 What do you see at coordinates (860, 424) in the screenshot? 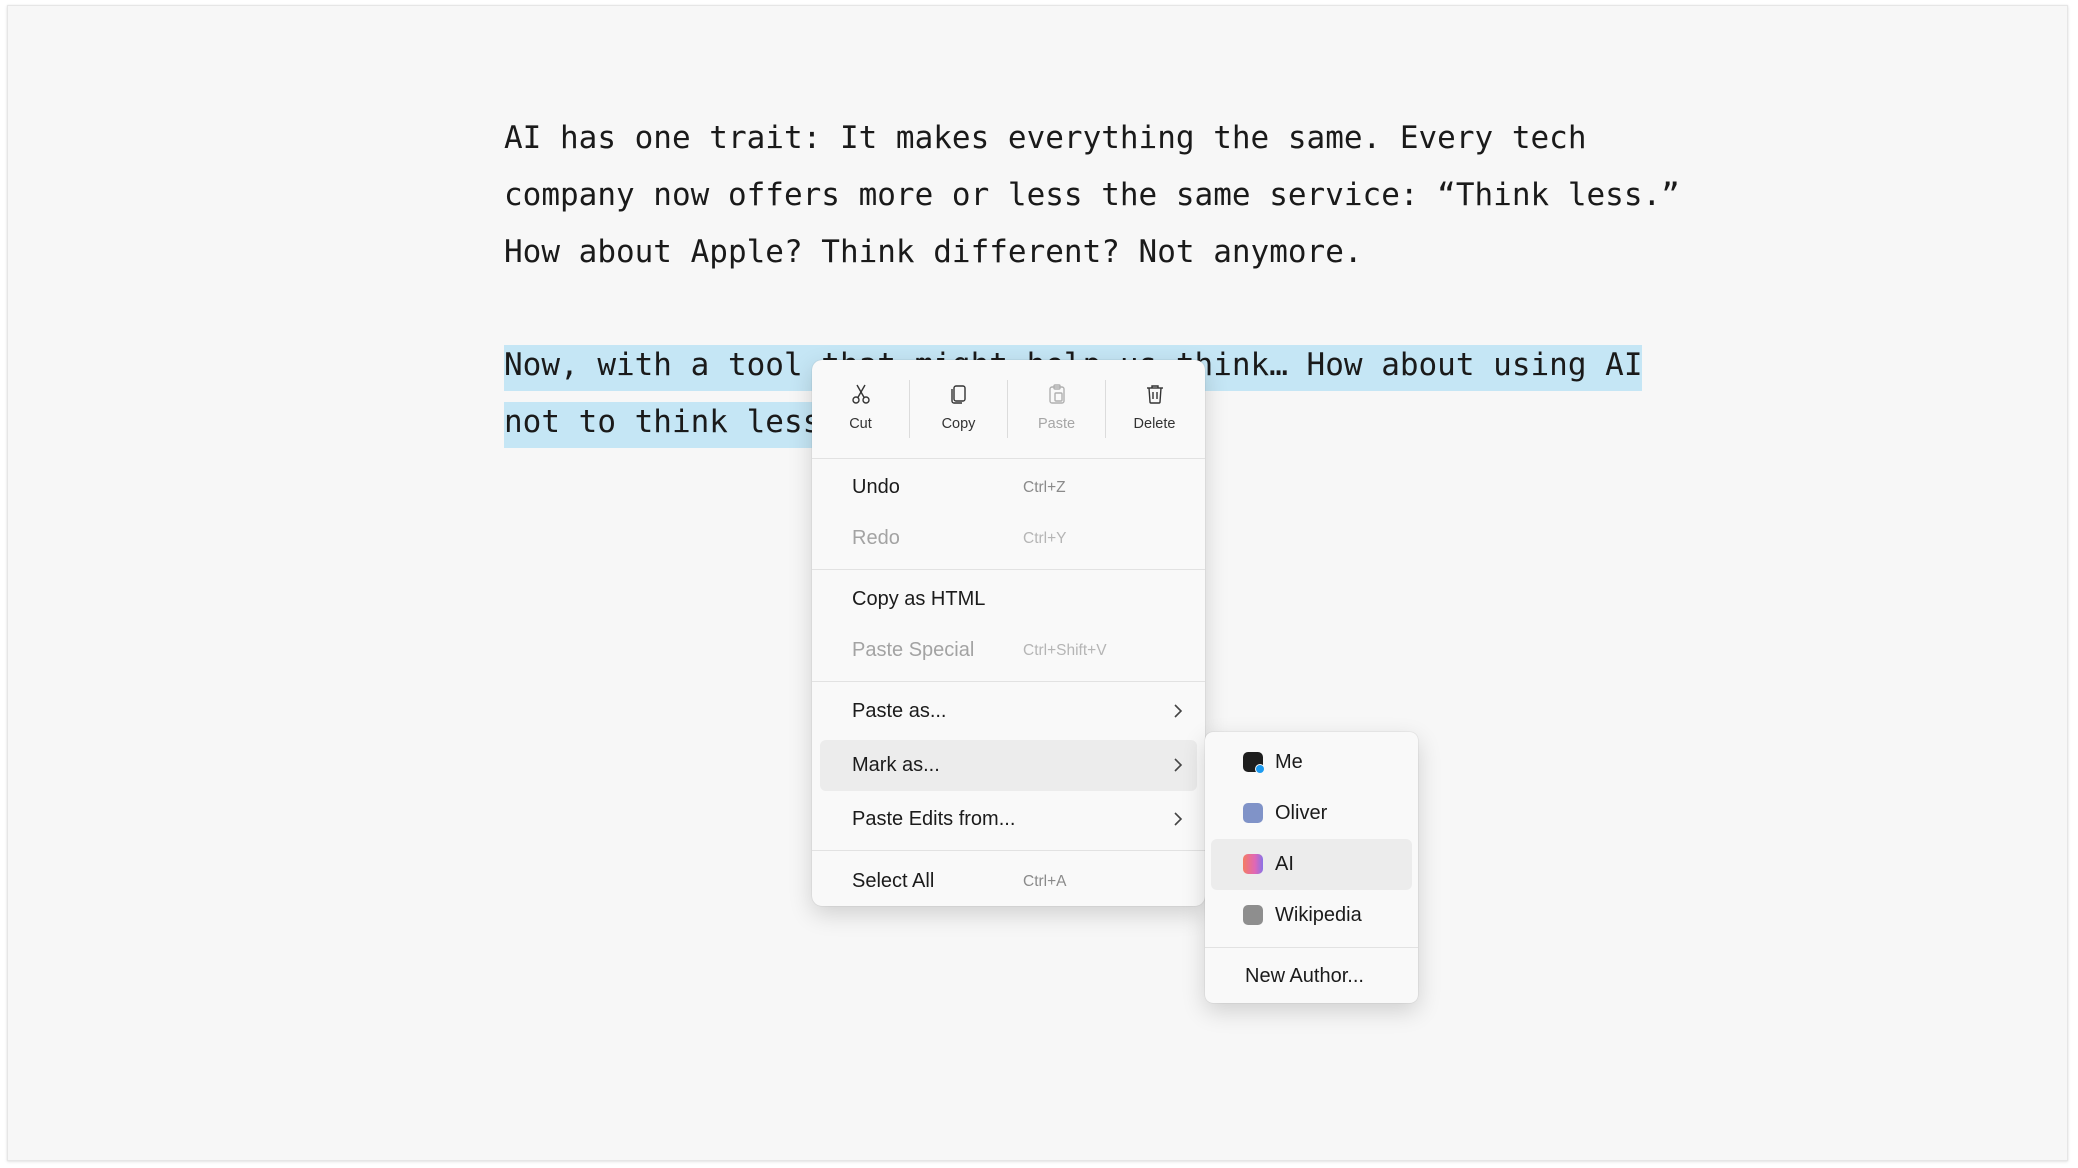
I see `cut-label: Cut` at bounding box center [860, 424].